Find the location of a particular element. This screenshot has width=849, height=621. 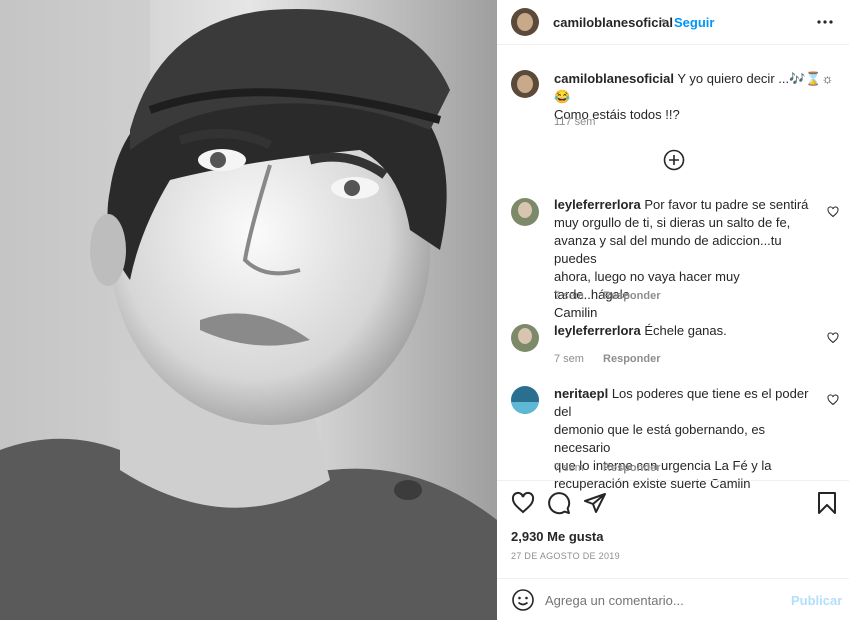

more-options-icon is located at coordinates (825, 22).